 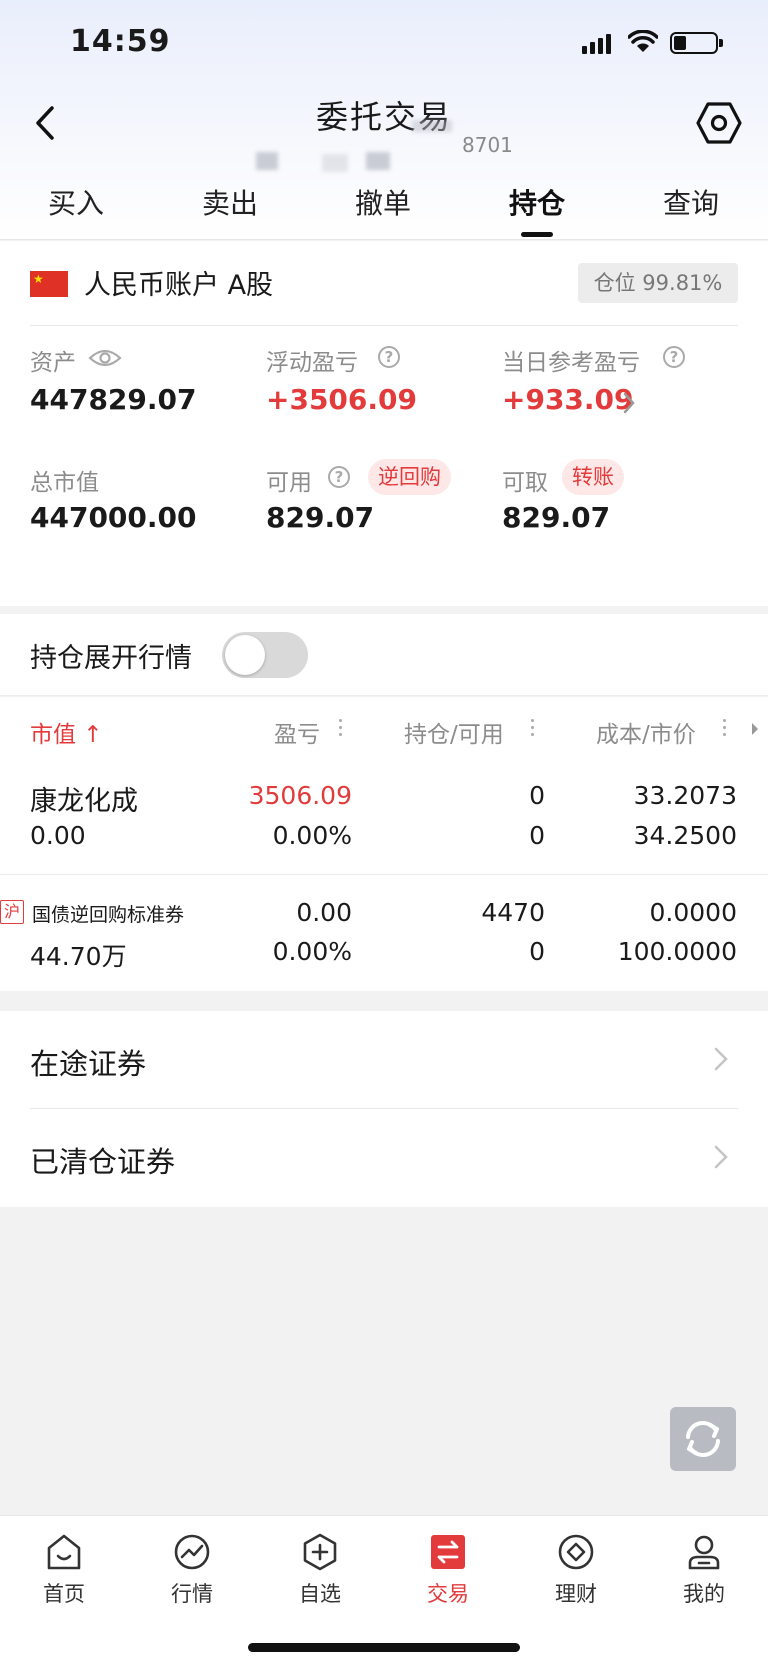 I want to click on refresh-button, so click(x=703, y=1439).